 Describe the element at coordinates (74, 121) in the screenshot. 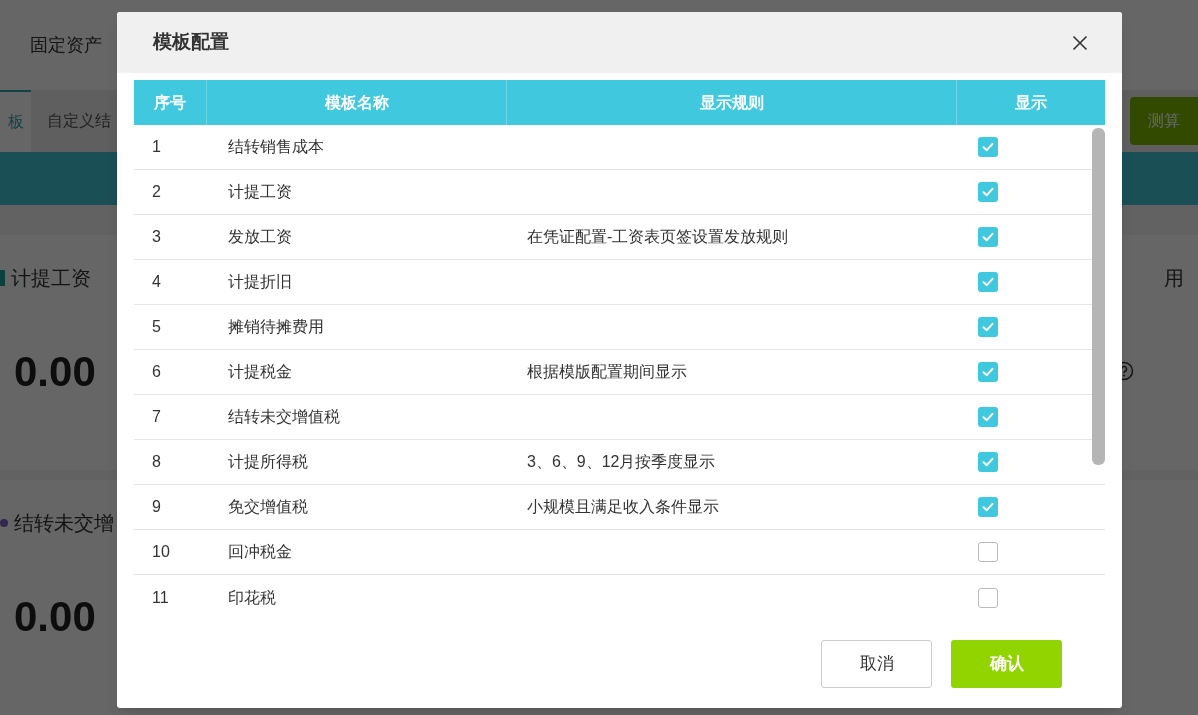

I see `tab: 自定义结` at that location.